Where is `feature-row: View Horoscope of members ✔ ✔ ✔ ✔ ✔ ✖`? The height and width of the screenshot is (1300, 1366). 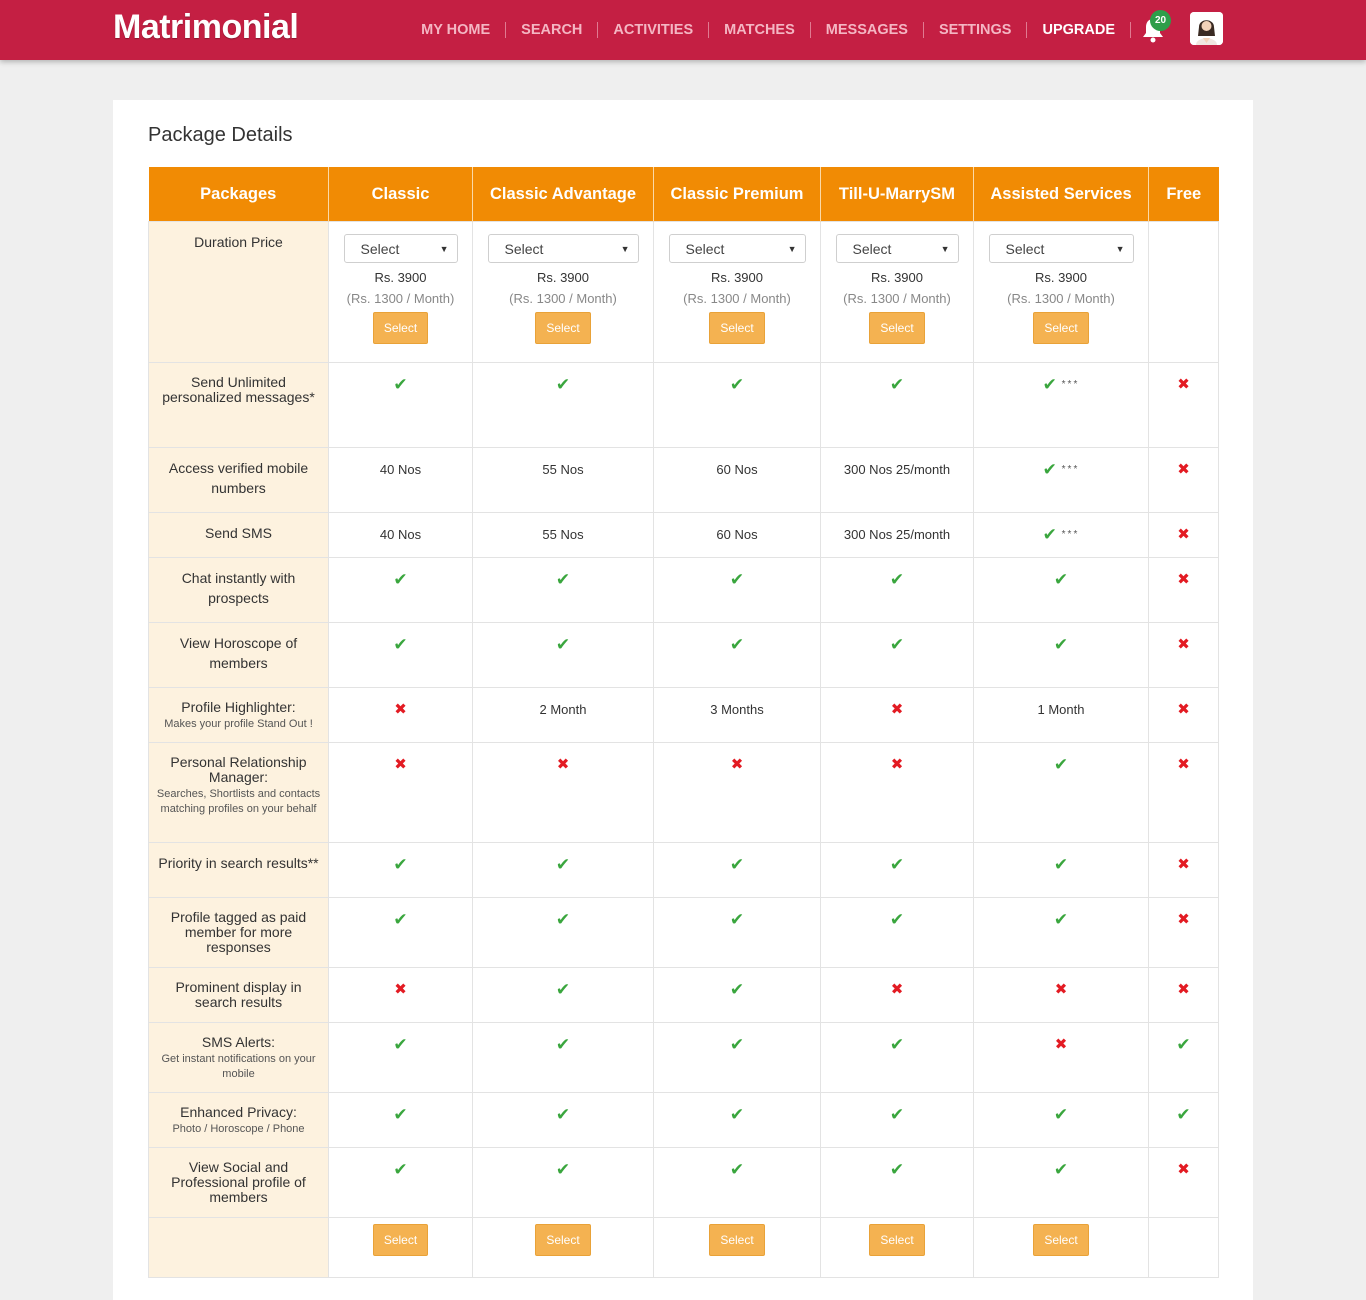
feature-row: View Horoscope of members ✔ ✔ ✔ ✔ ✔ ✖ is located at coordinates (683, 655).